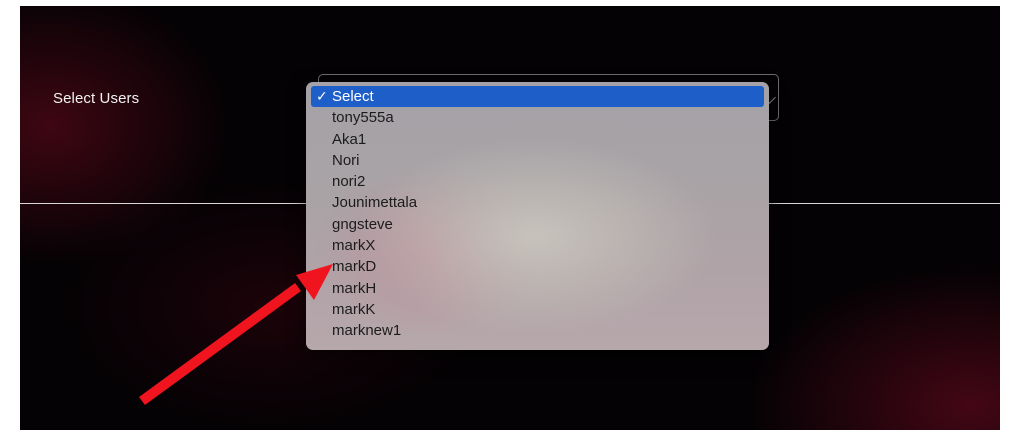  What do you see at coordinates (537, 181) in the screenshot?
I see `dropdown-option-nori2: nori2` at bounding box center [537, 181].